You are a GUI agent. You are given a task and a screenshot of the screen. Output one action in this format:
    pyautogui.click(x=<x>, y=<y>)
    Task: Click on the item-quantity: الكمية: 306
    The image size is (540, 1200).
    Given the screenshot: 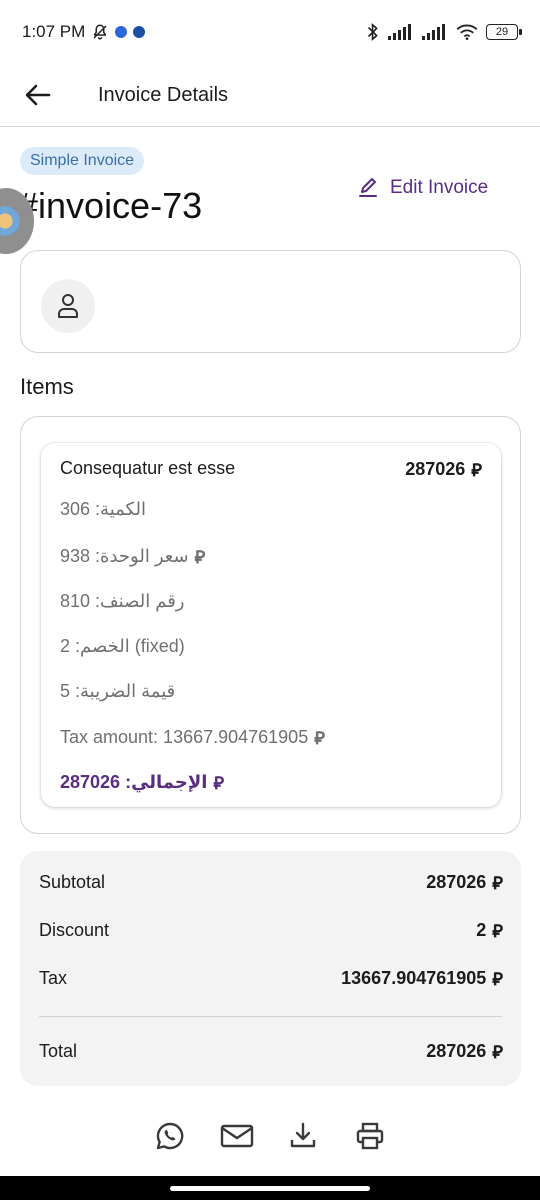 What is the action you would take?
    pyautogui.click(x=103, y=509)
    